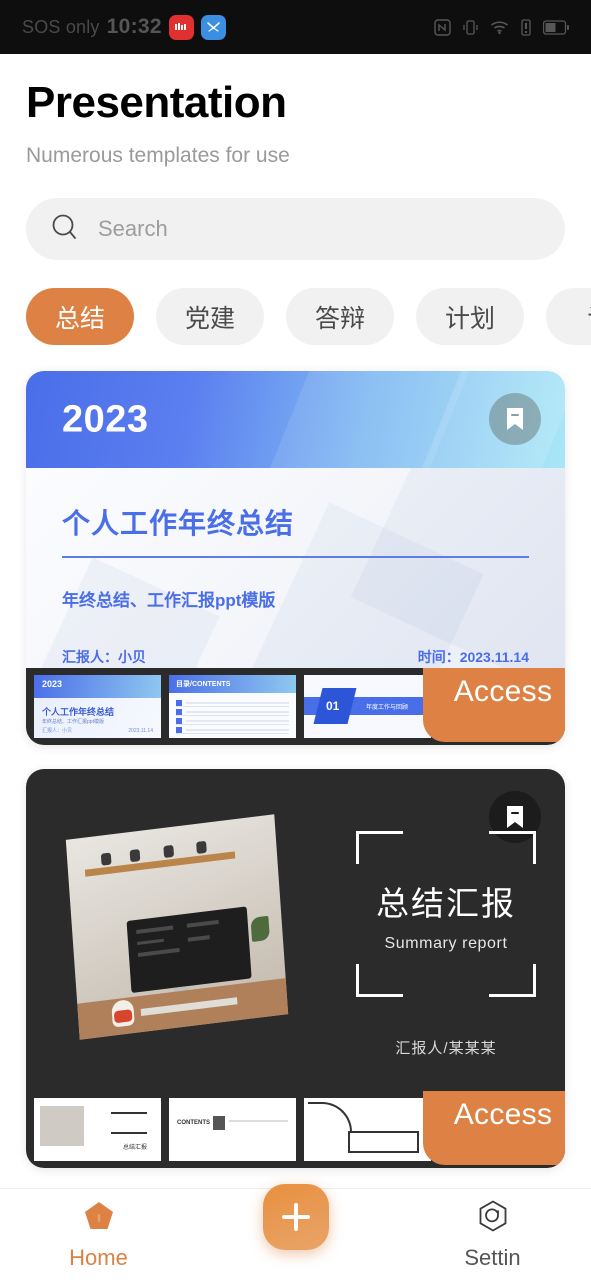  What do you see at coordinates (568, 317) in the screenshot?
I see `category-chip-partial: 论` at bounding box center [568, 317].